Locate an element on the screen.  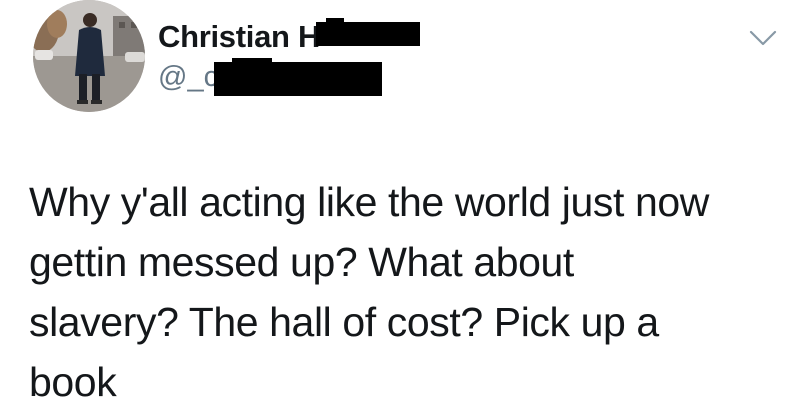
avatar is located at coordinates (89, 56).